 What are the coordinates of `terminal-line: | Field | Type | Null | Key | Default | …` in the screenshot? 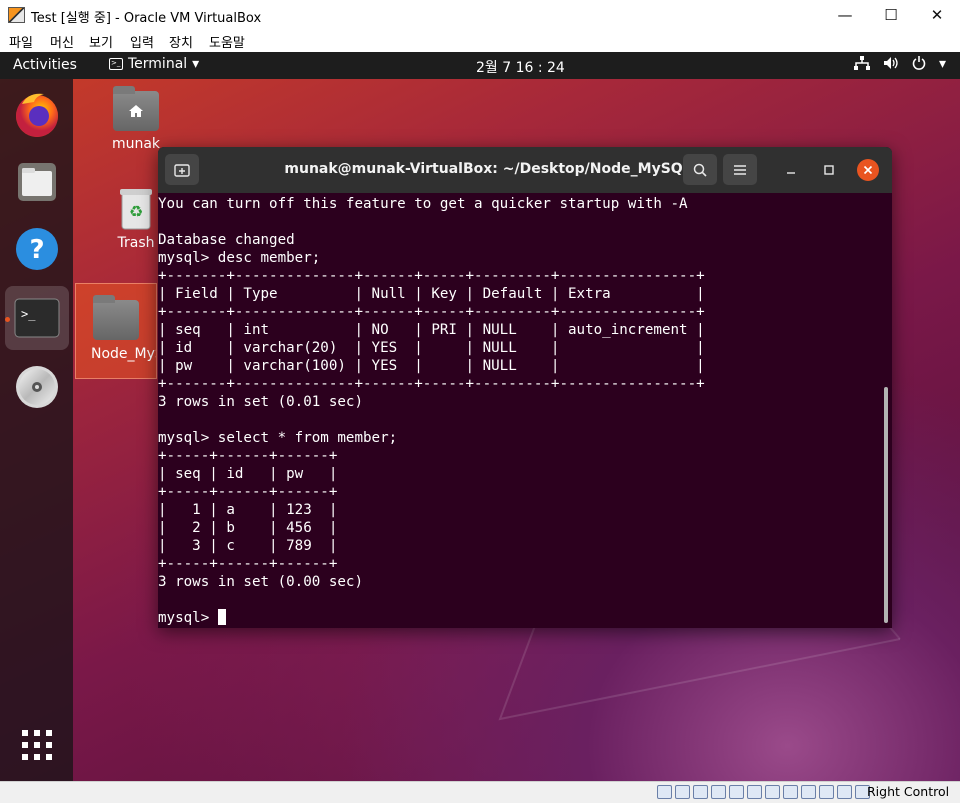 It's located at (431, 294).